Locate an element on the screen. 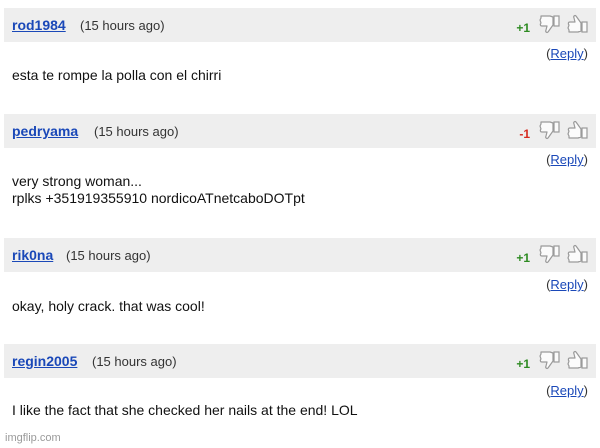 The width and height of the screenshot is (600, 448). username-link: pedryama is located at coordinates (45, 131).